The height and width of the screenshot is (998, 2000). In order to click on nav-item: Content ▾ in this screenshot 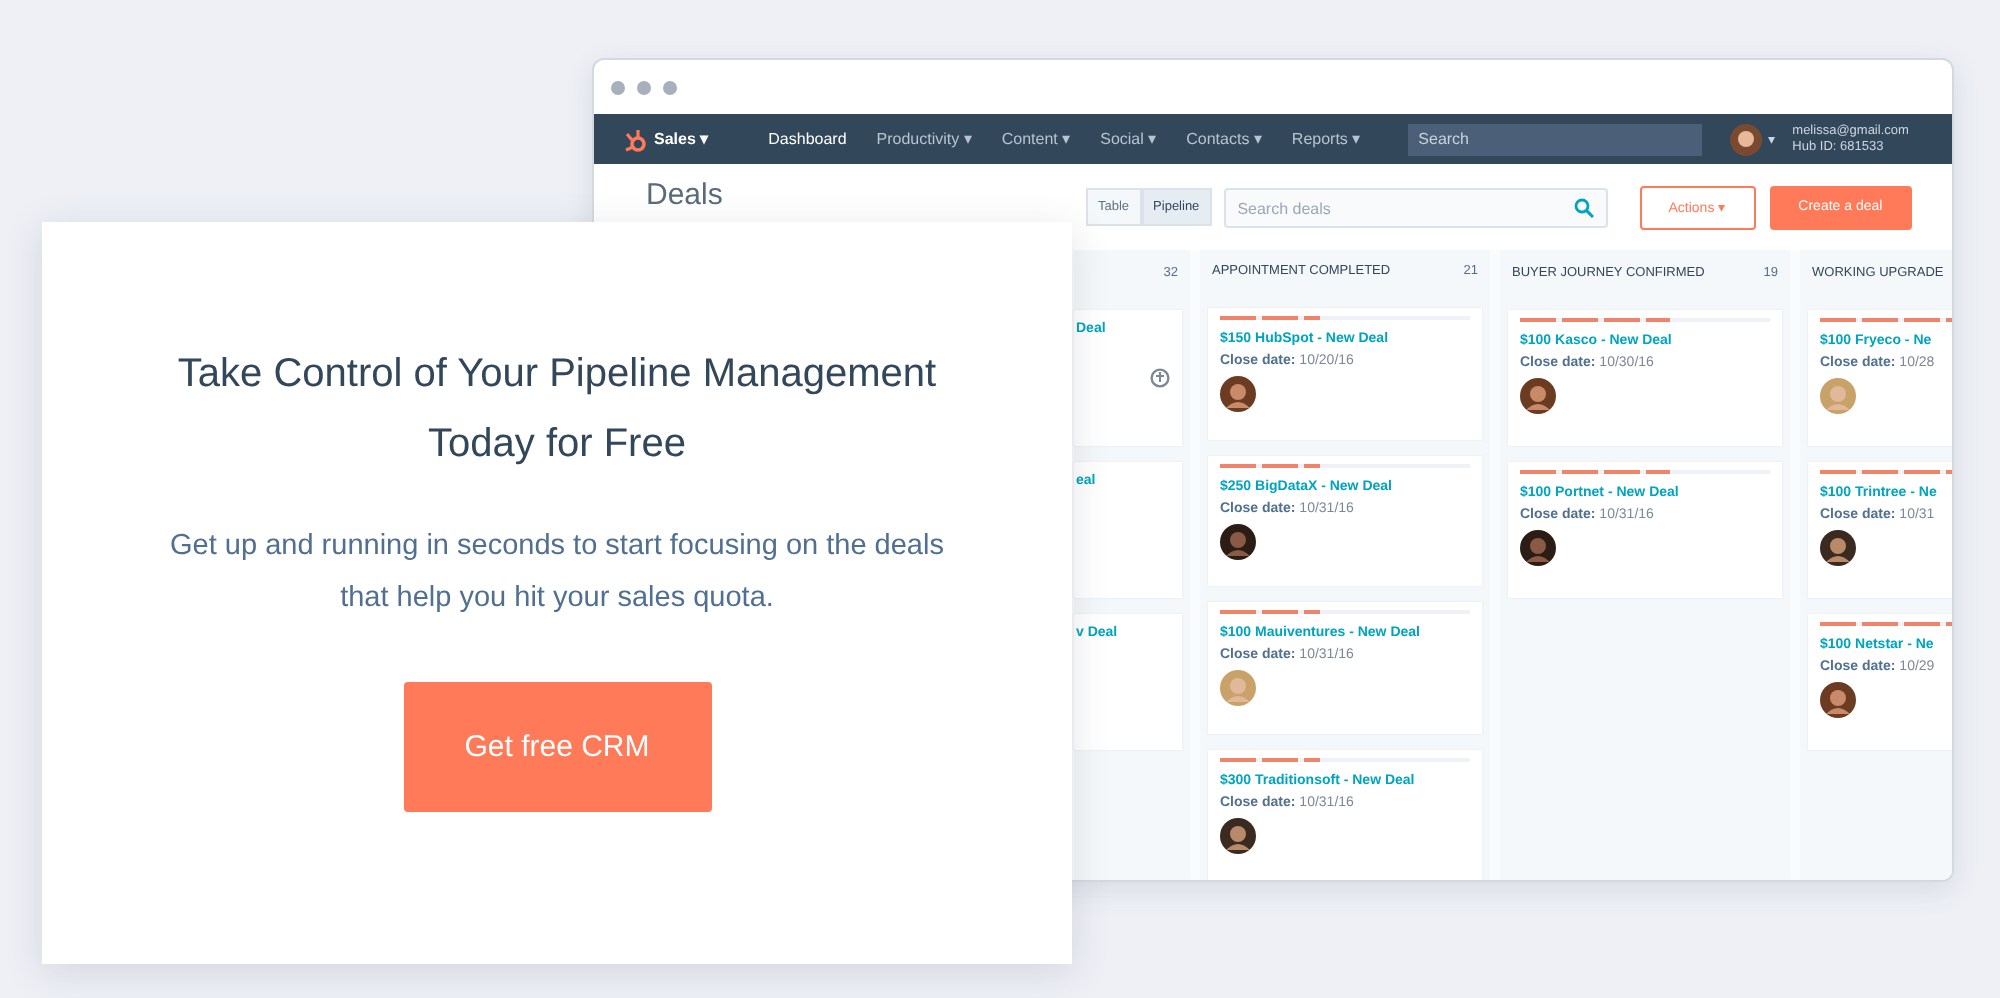, I will do `click(1036, 139)`.